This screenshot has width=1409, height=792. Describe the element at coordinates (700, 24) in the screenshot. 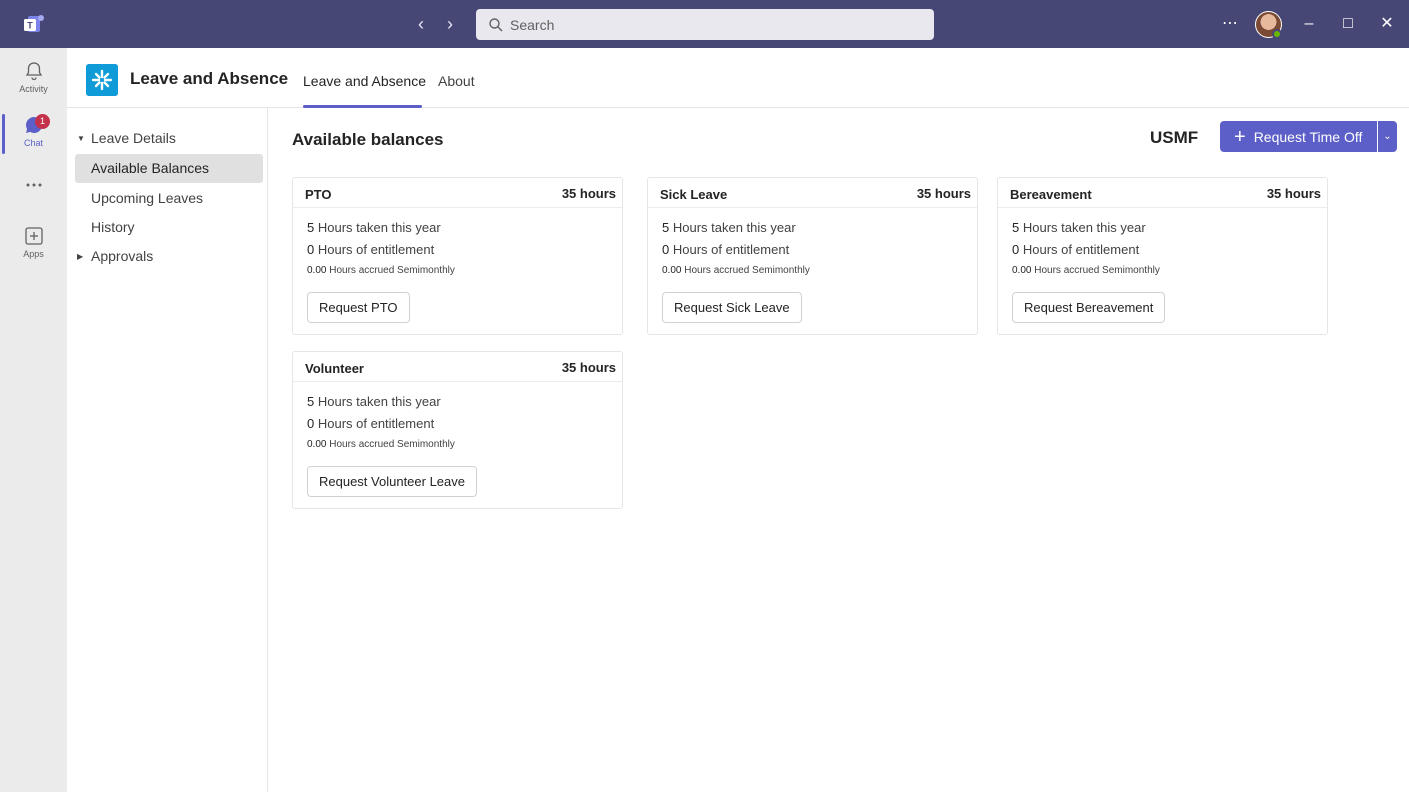

I see `search-input` at that location.